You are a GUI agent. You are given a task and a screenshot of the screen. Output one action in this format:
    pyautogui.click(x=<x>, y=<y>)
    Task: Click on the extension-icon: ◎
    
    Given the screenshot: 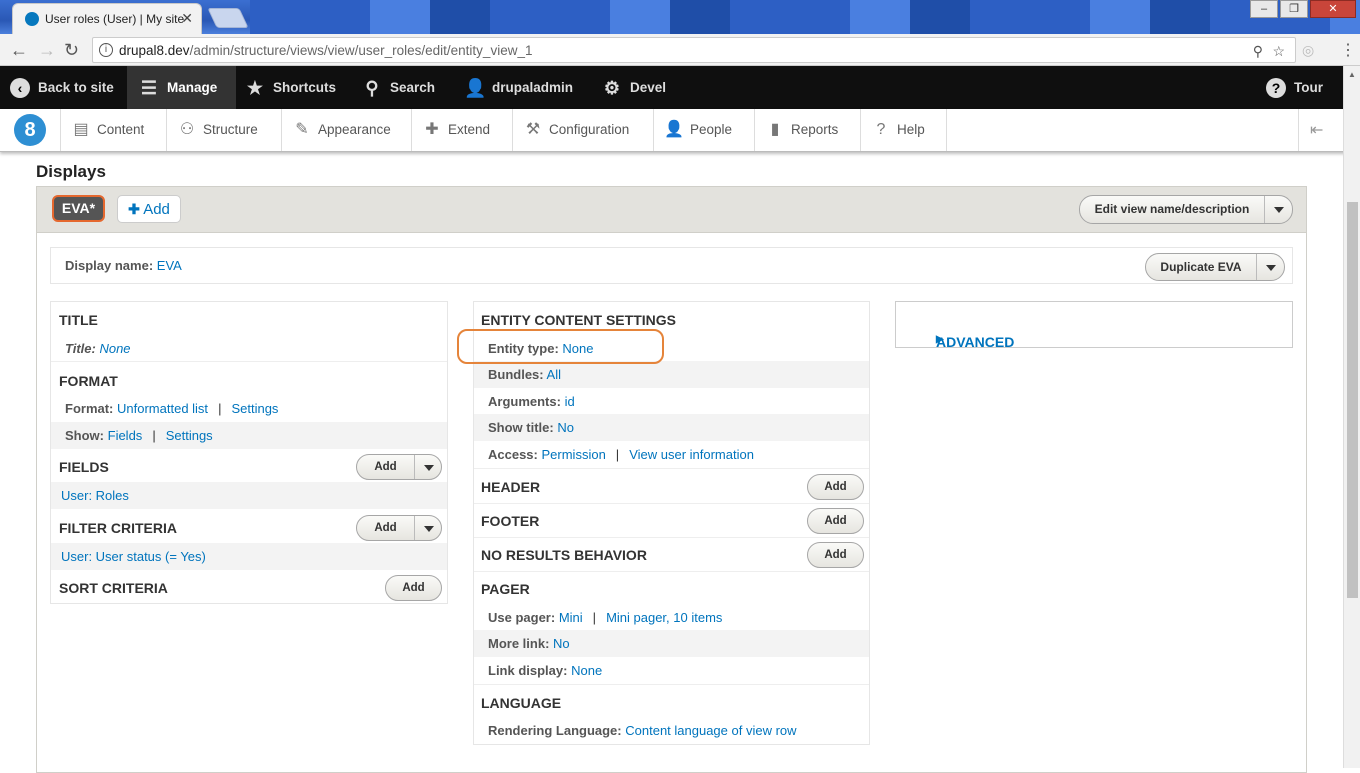 What is the action you would take?
    pyautogui.click(x=1308, y=50)
    